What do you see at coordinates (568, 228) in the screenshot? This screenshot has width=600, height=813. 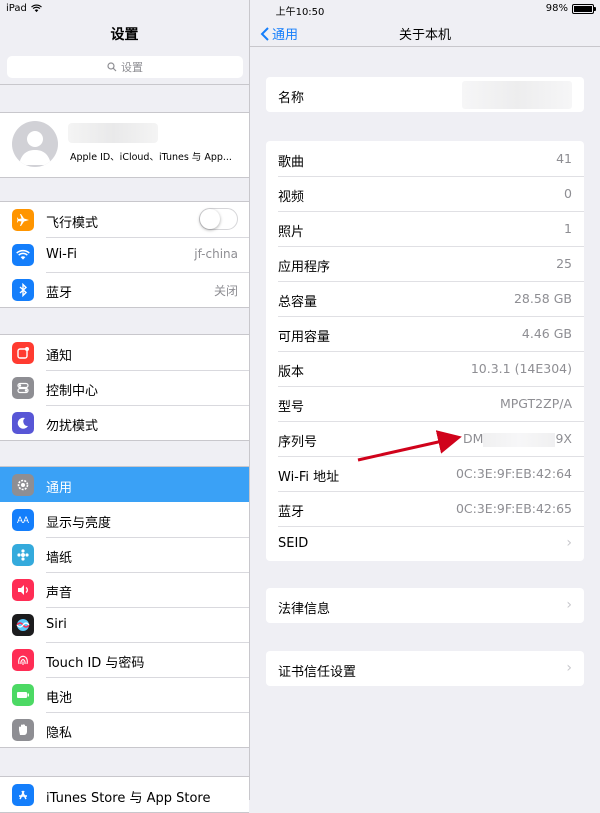 I see `info-value: 1` at bounding box center [568, 228].